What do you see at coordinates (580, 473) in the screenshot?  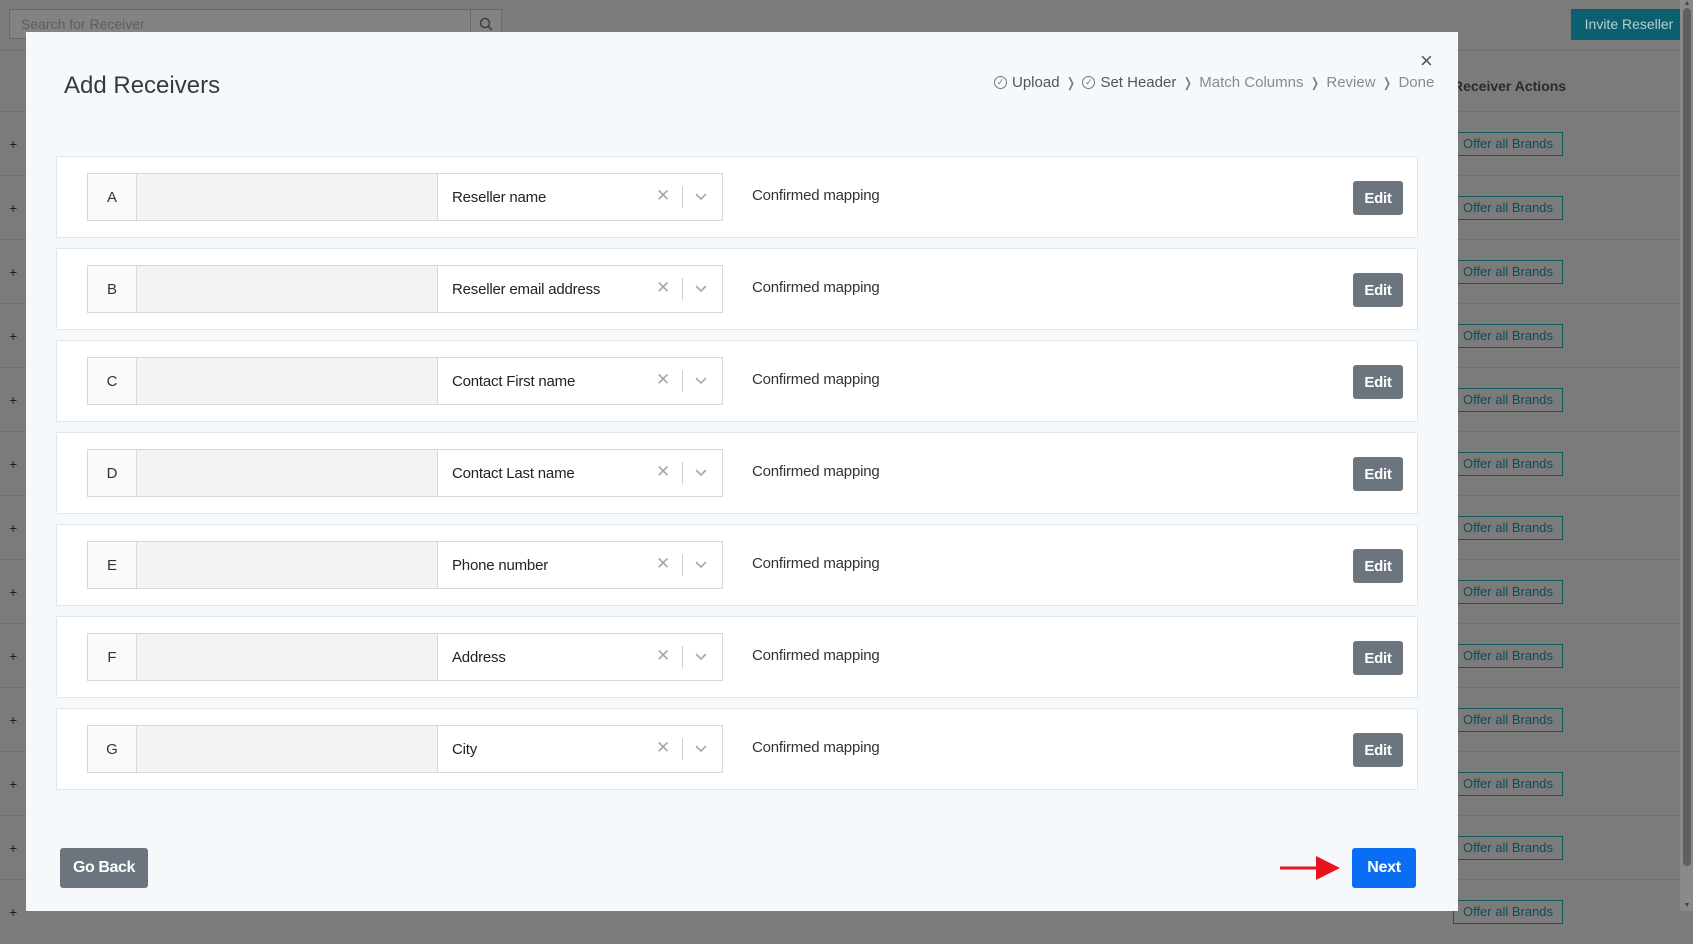 I see `field-select: Contact Last name ✕` at bounding box center [580, 473].